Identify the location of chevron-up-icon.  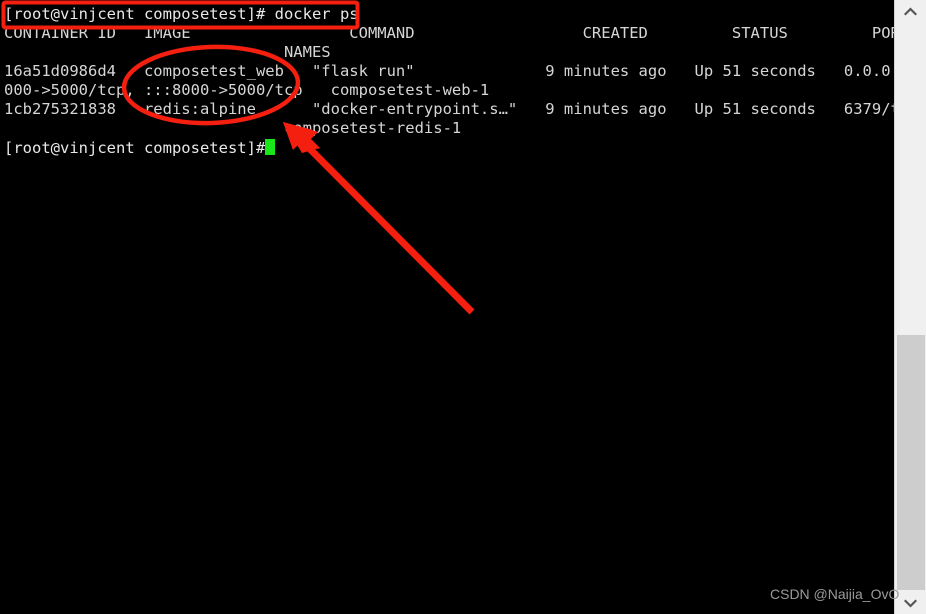
(910, 11).